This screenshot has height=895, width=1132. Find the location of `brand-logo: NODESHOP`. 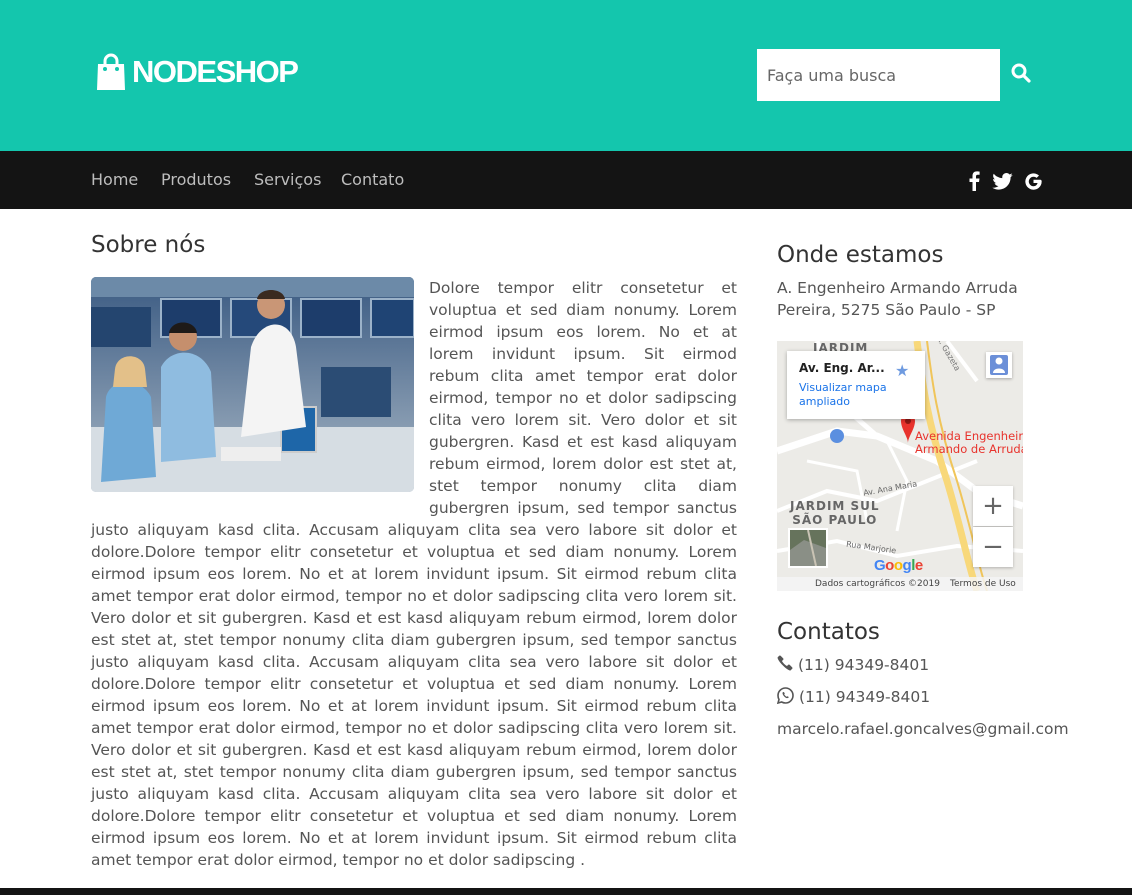

brand-logo: NODESHOP is located at coordinates (197, 72).